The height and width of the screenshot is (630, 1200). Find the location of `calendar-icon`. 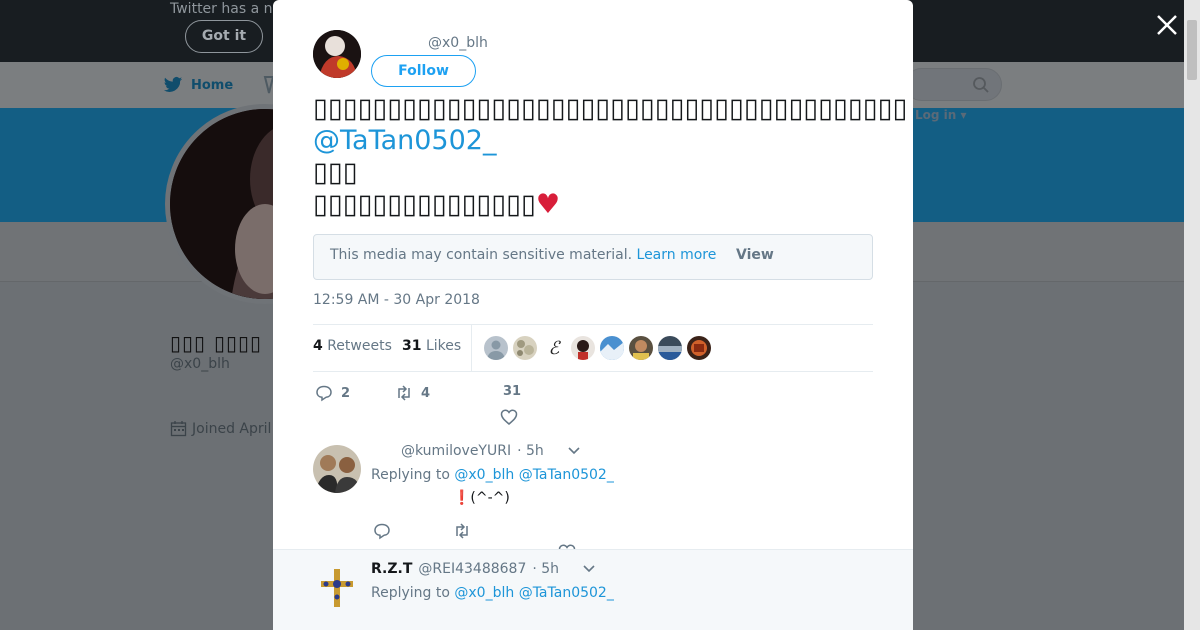

calendar-icon is located at coordinates (178, 429).